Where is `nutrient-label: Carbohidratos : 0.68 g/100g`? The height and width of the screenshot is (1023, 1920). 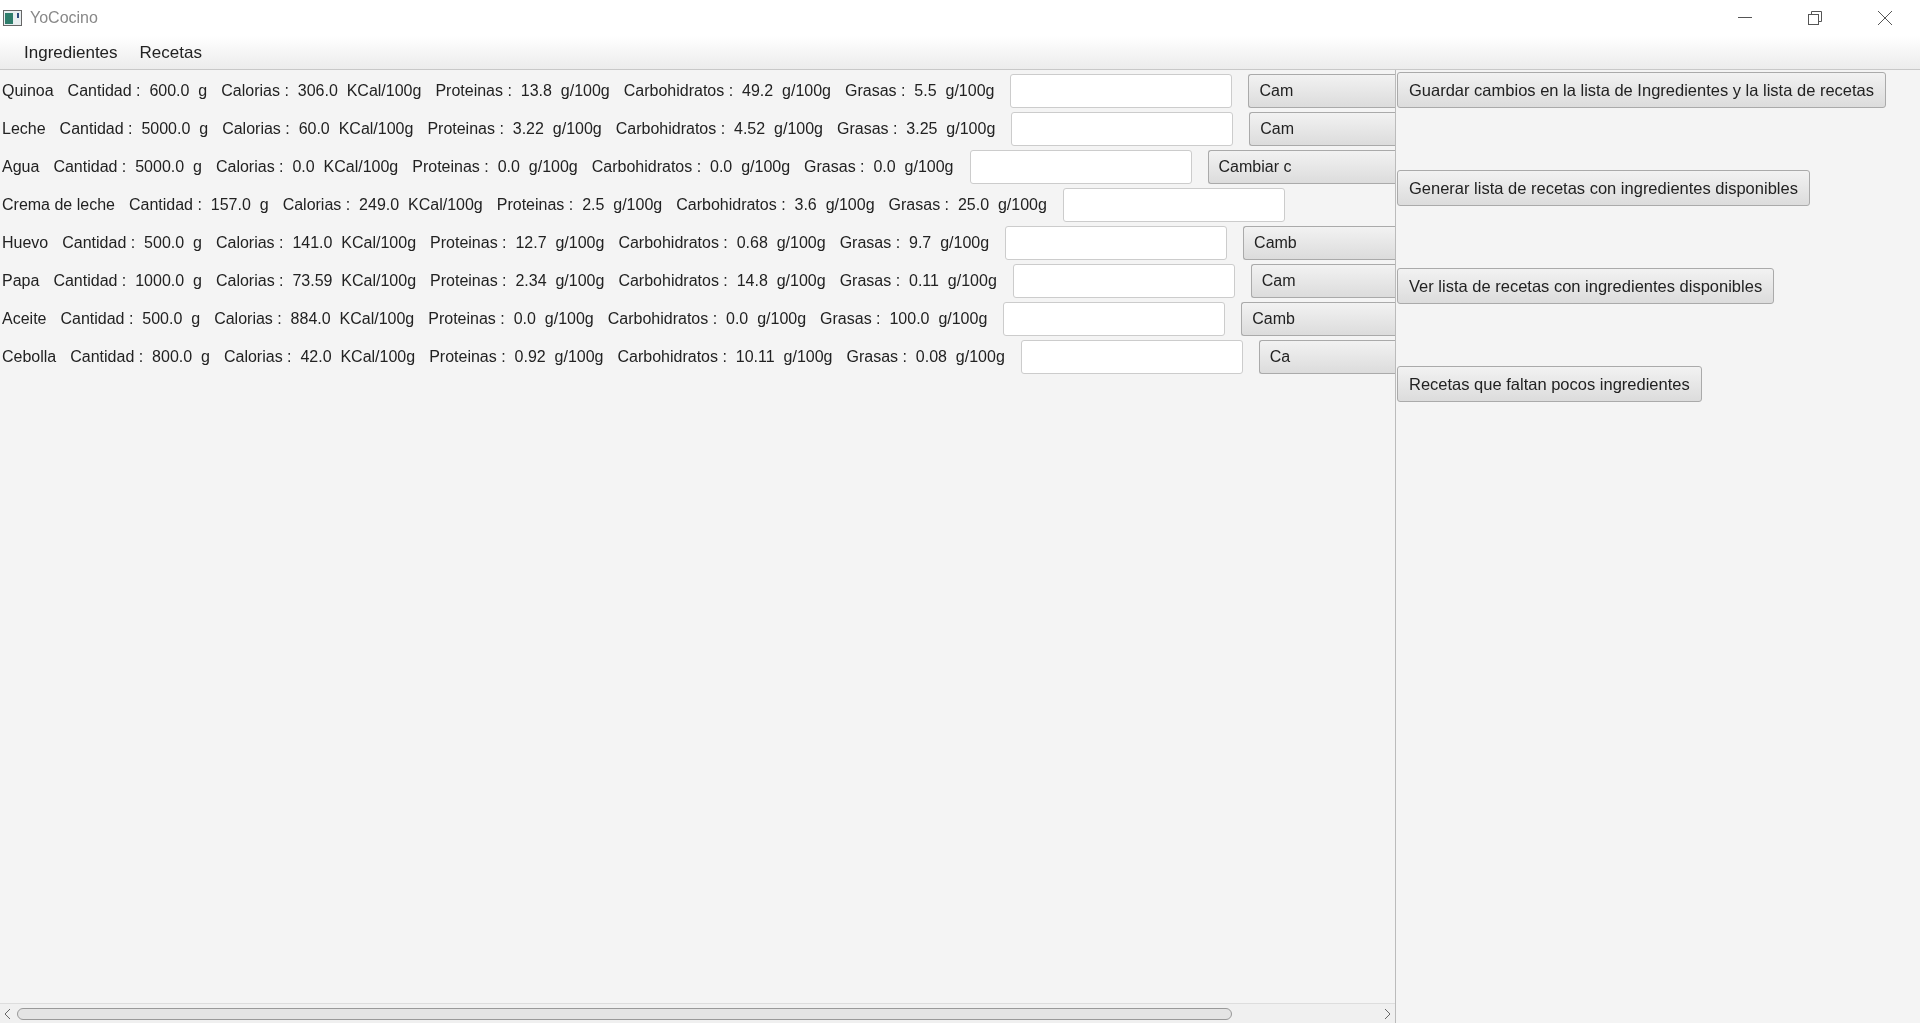 nutrient-label: Carbohidratos : 0.68 g/100g is located at coordinates (722, 243).